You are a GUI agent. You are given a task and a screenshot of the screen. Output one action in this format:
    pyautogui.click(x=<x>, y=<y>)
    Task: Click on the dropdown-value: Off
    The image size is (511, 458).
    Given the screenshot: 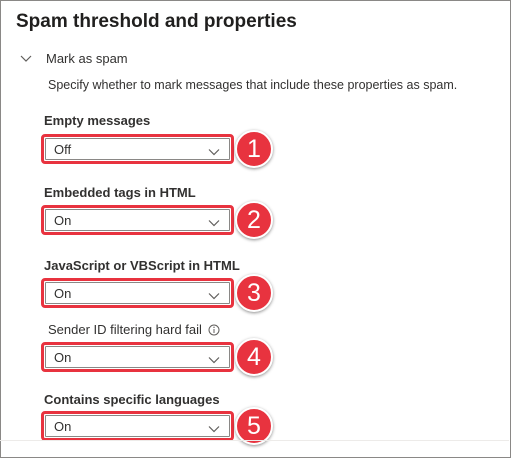 What is the action you would take?
    pyautogui.click(x=63, y=149)
    